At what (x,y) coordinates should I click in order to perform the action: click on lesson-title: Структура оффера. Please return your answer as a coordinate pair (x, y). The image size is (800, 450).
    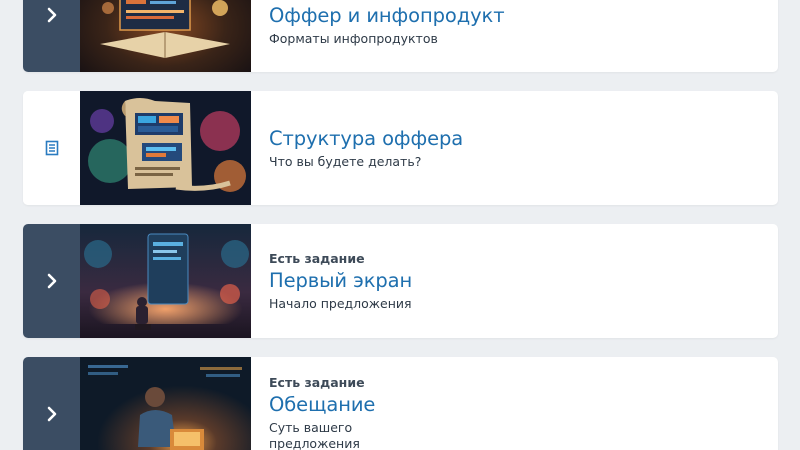
    Looking at the image, I should click on (518, 139).